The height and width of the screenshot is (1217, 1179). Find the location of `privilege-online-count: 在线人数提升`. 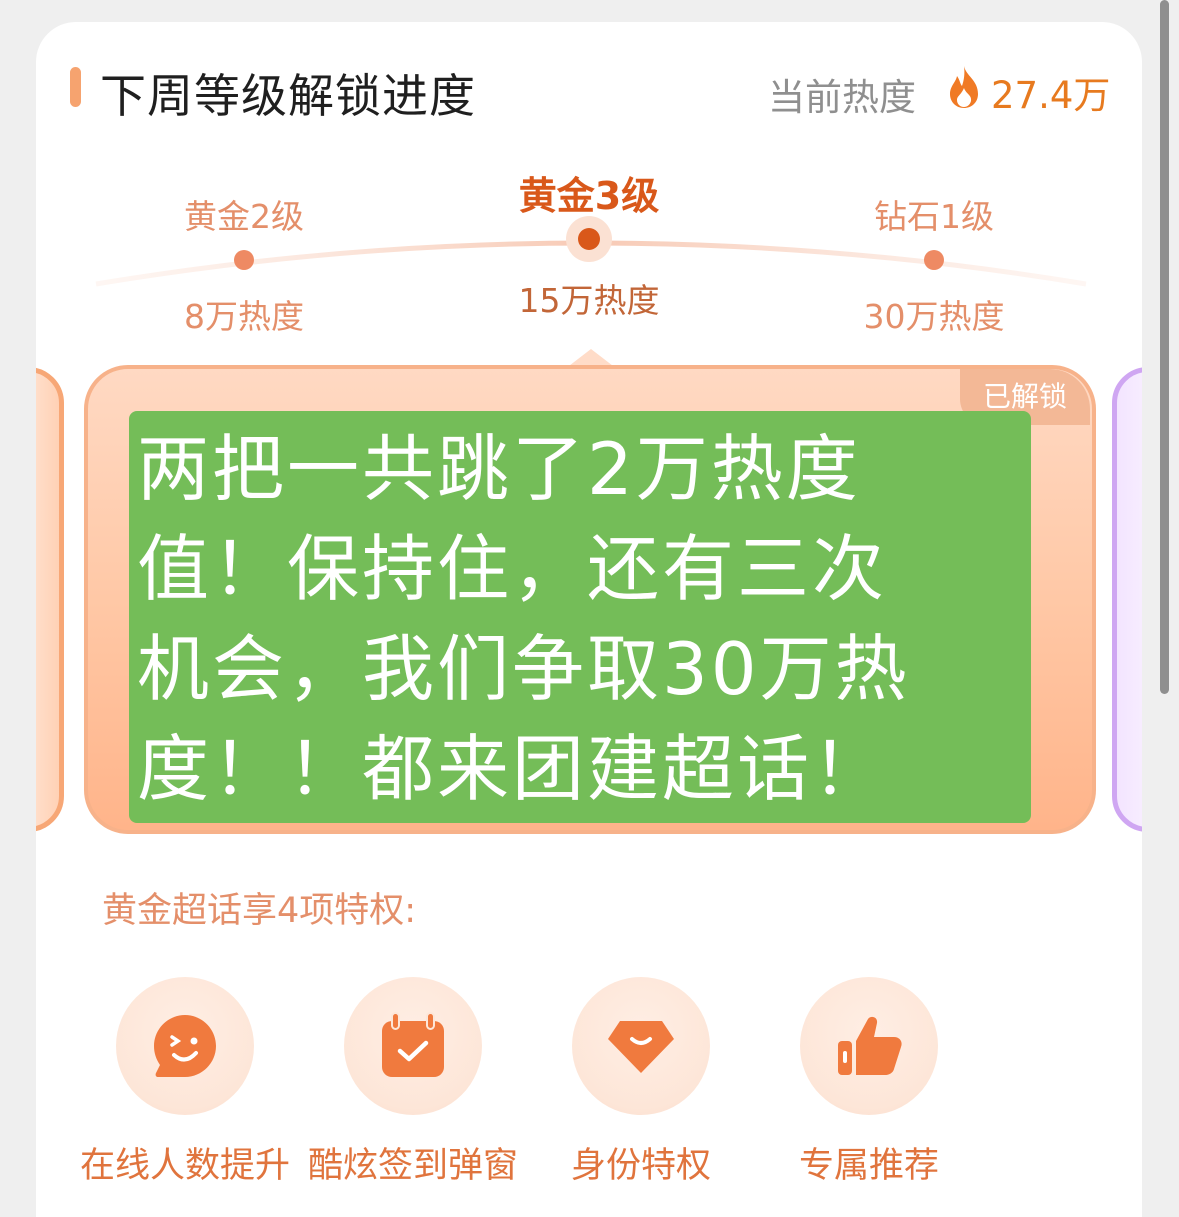

privilege-online-count: 在线人数提升 is located at coordinates (185, 1082).